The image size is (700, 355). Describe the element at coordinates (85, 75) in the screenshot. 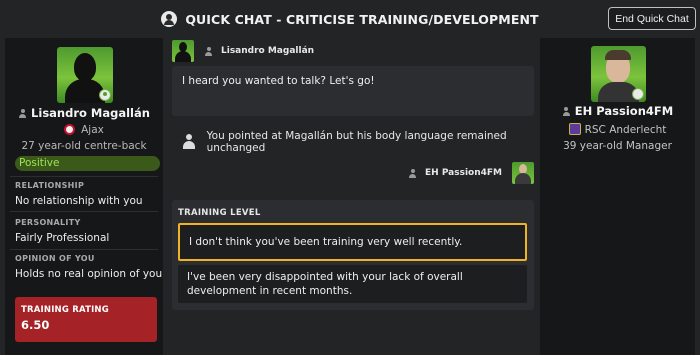

I see `player-avatar` at that location.